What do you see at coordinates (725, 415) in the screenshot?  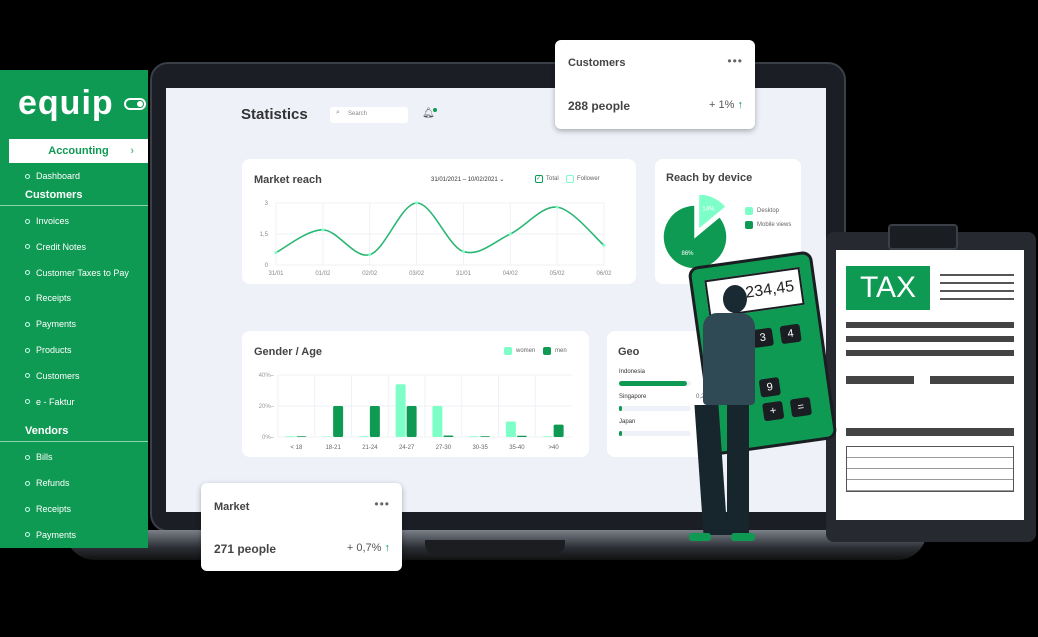 I see `person-illustration` at bounding box center [725, 415].